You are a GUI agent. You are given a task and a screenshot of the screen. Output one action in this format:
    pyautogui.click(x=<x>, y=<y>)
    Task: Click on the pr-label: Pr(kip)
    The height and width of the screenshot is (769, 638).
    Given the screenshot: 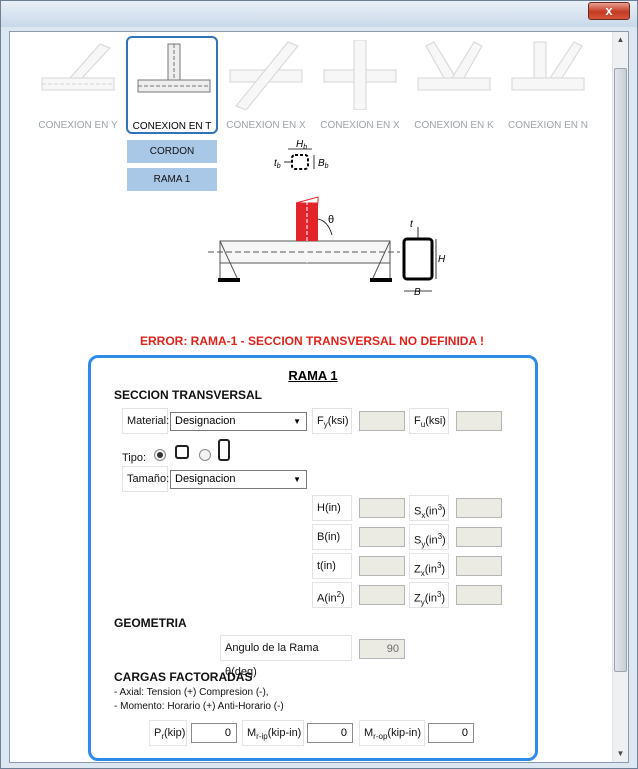 What is the action you would take?
    pyautogui.click(x=168, y=733)
    